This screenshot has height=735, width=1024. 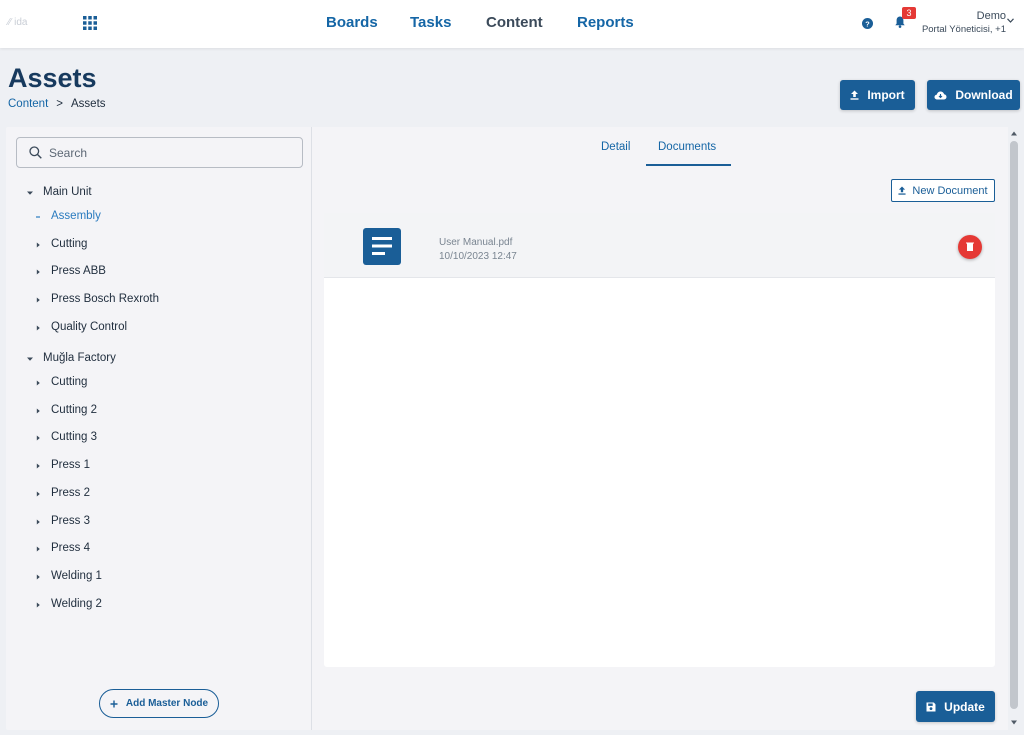 I want to click on tree-item-press-4: Press 4, so click(x=63, y=548).